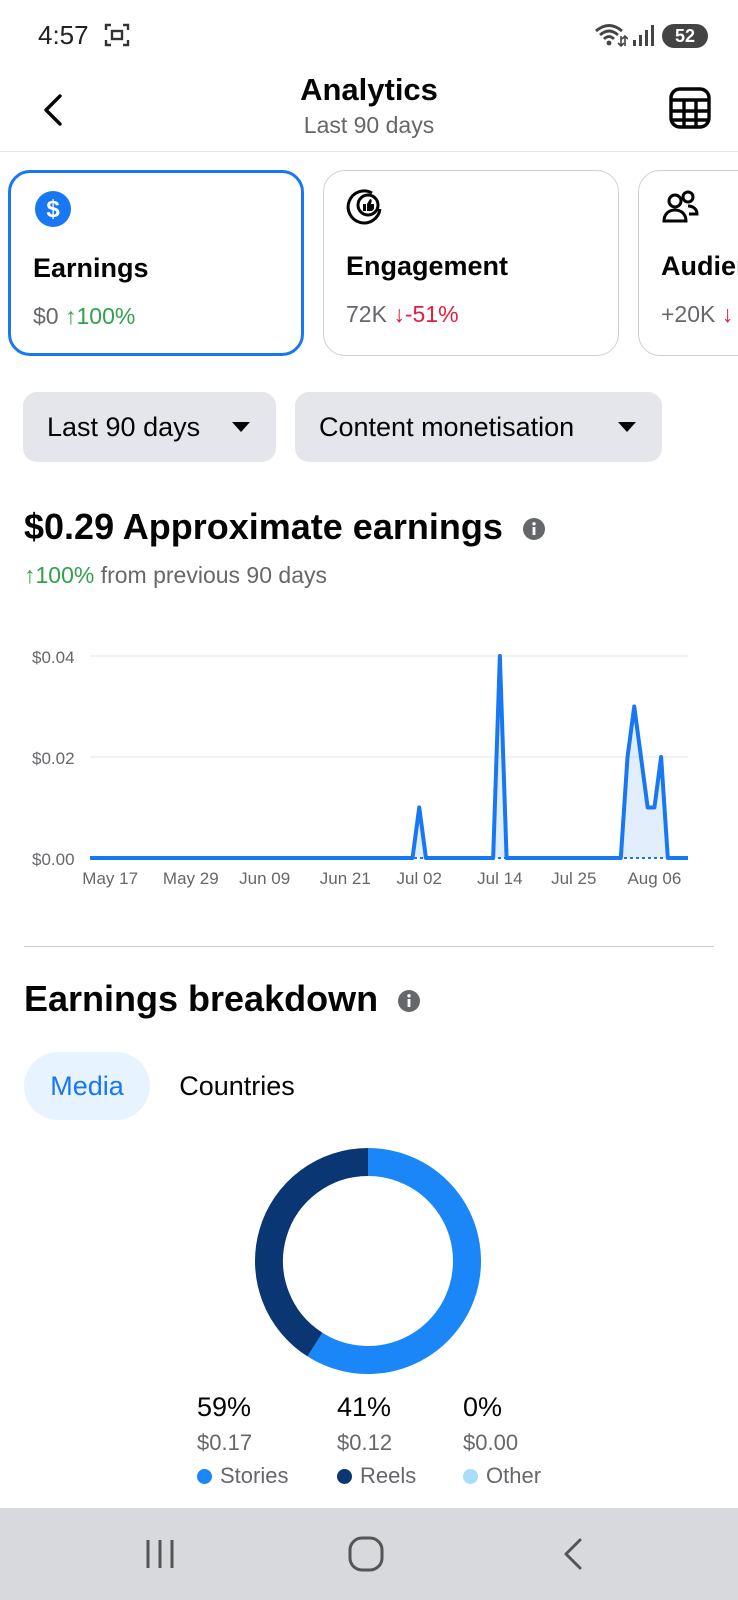  What do you see at coordinates (574, 1554) in the screenshot?
I see `back-nav-icon` at bounding box center [574, 1554].